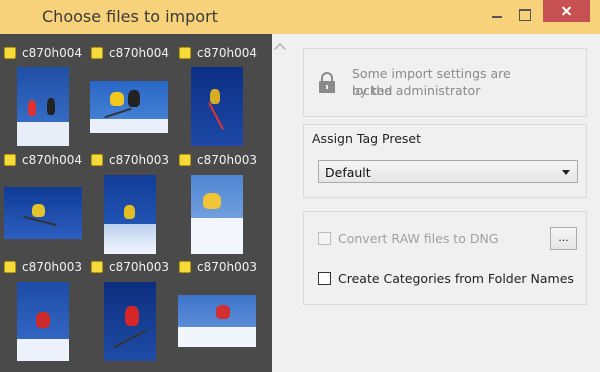 The image size is (600, 372). What do you see at coordinates (445, 258) in the screenshot?
I see `options-panel` at bounding box center [445, 258].